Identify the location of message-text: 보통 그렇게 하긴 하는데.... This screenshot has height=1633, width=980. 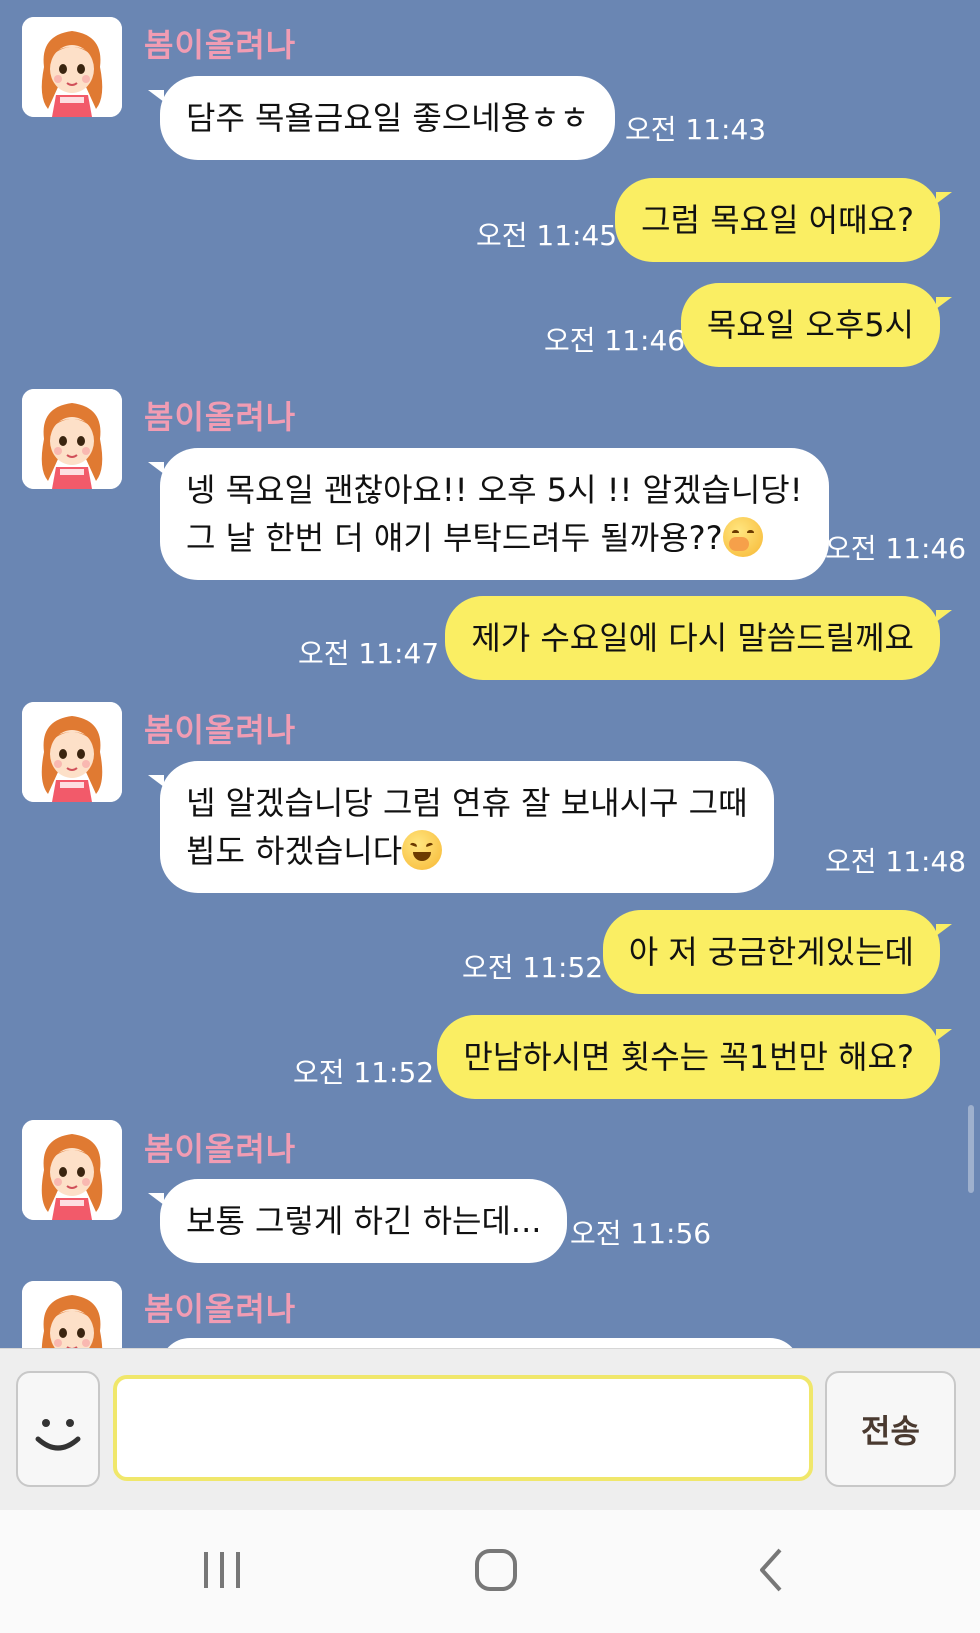
(364, 1221).